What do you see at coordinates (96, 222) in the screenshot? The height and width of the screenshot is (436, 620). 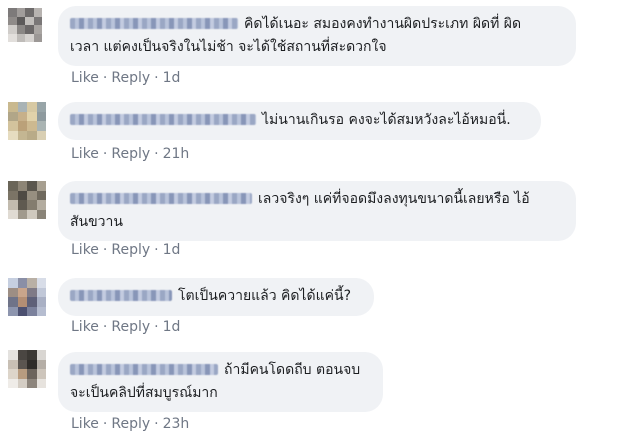 I see `comment-line: สันขวาน` at bounding box center [96, 222].